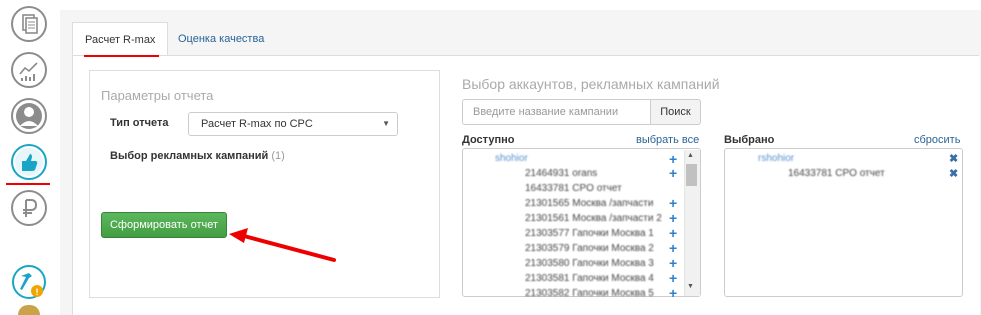 The width and height of the screenshot is (981, 315). I want to click on list-item: rshohior, so click(776, 158).